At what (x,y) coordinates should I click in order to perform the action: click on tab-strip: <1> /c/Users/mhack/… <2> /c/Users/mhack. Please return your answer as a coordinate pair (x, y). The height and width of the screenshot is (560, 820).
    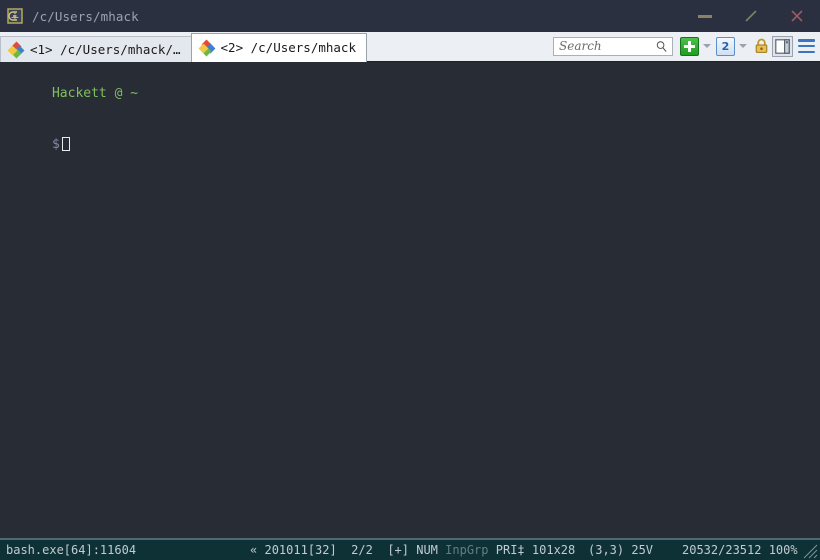
    Looking at the image, I should click on (183, 47).